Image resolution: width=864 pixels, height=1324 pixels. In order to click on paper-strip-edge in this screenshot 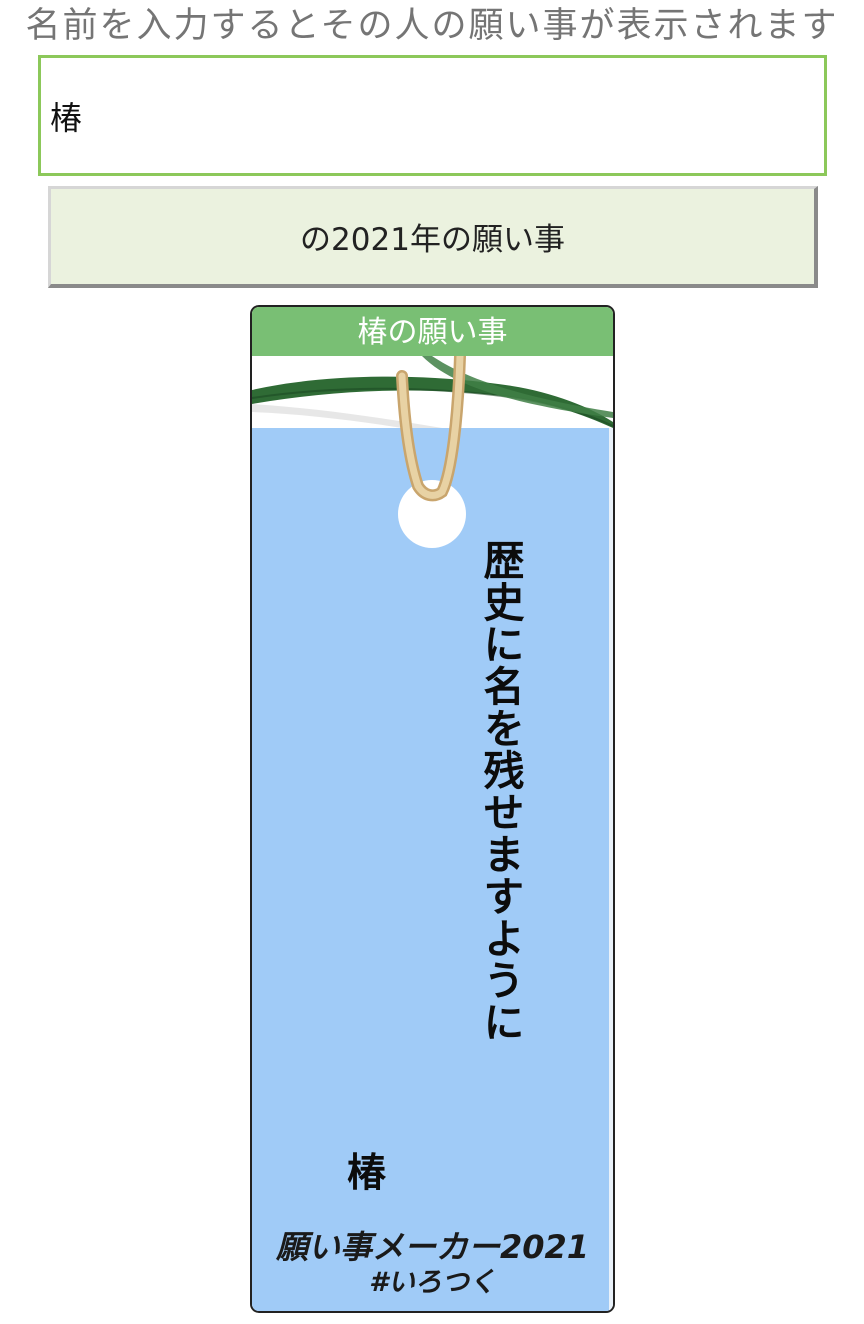, I will do `click(611, 869)`.